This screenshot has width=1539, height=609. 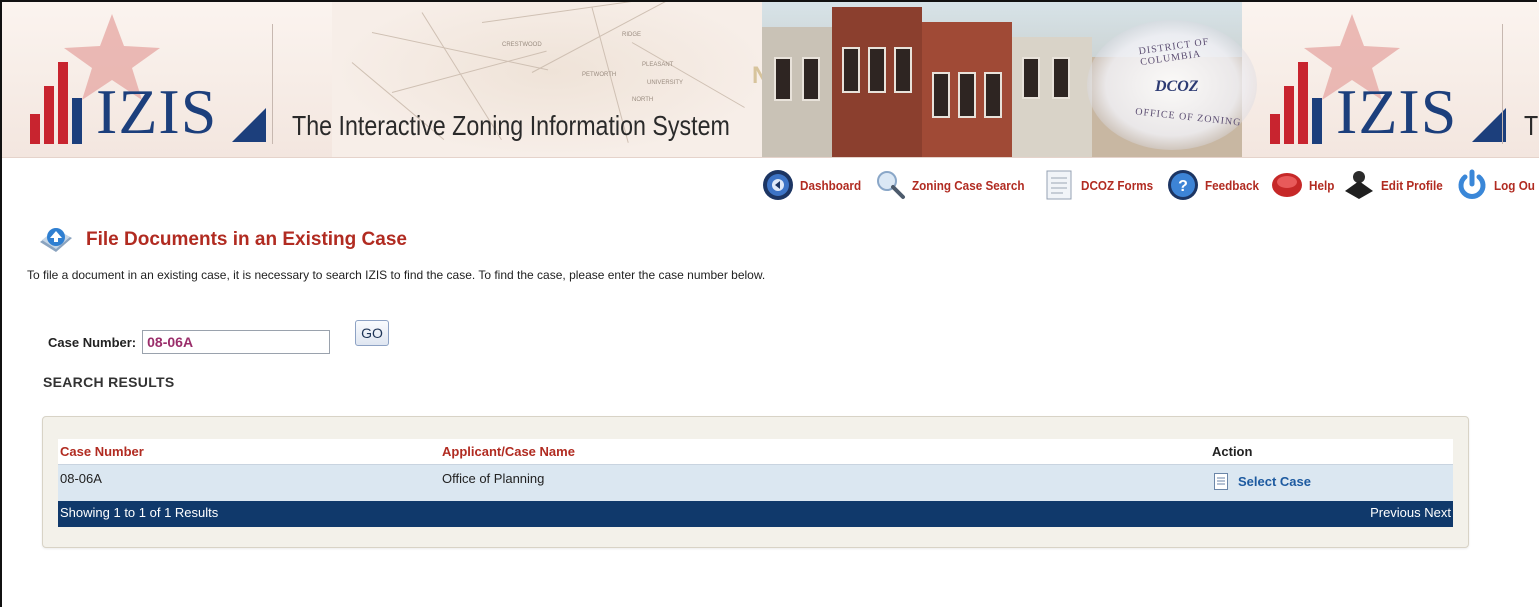 What do you see at coordinates (1358, 185) in the screenshot?
I see `profile-icon` at bounding box center [1358, 185].